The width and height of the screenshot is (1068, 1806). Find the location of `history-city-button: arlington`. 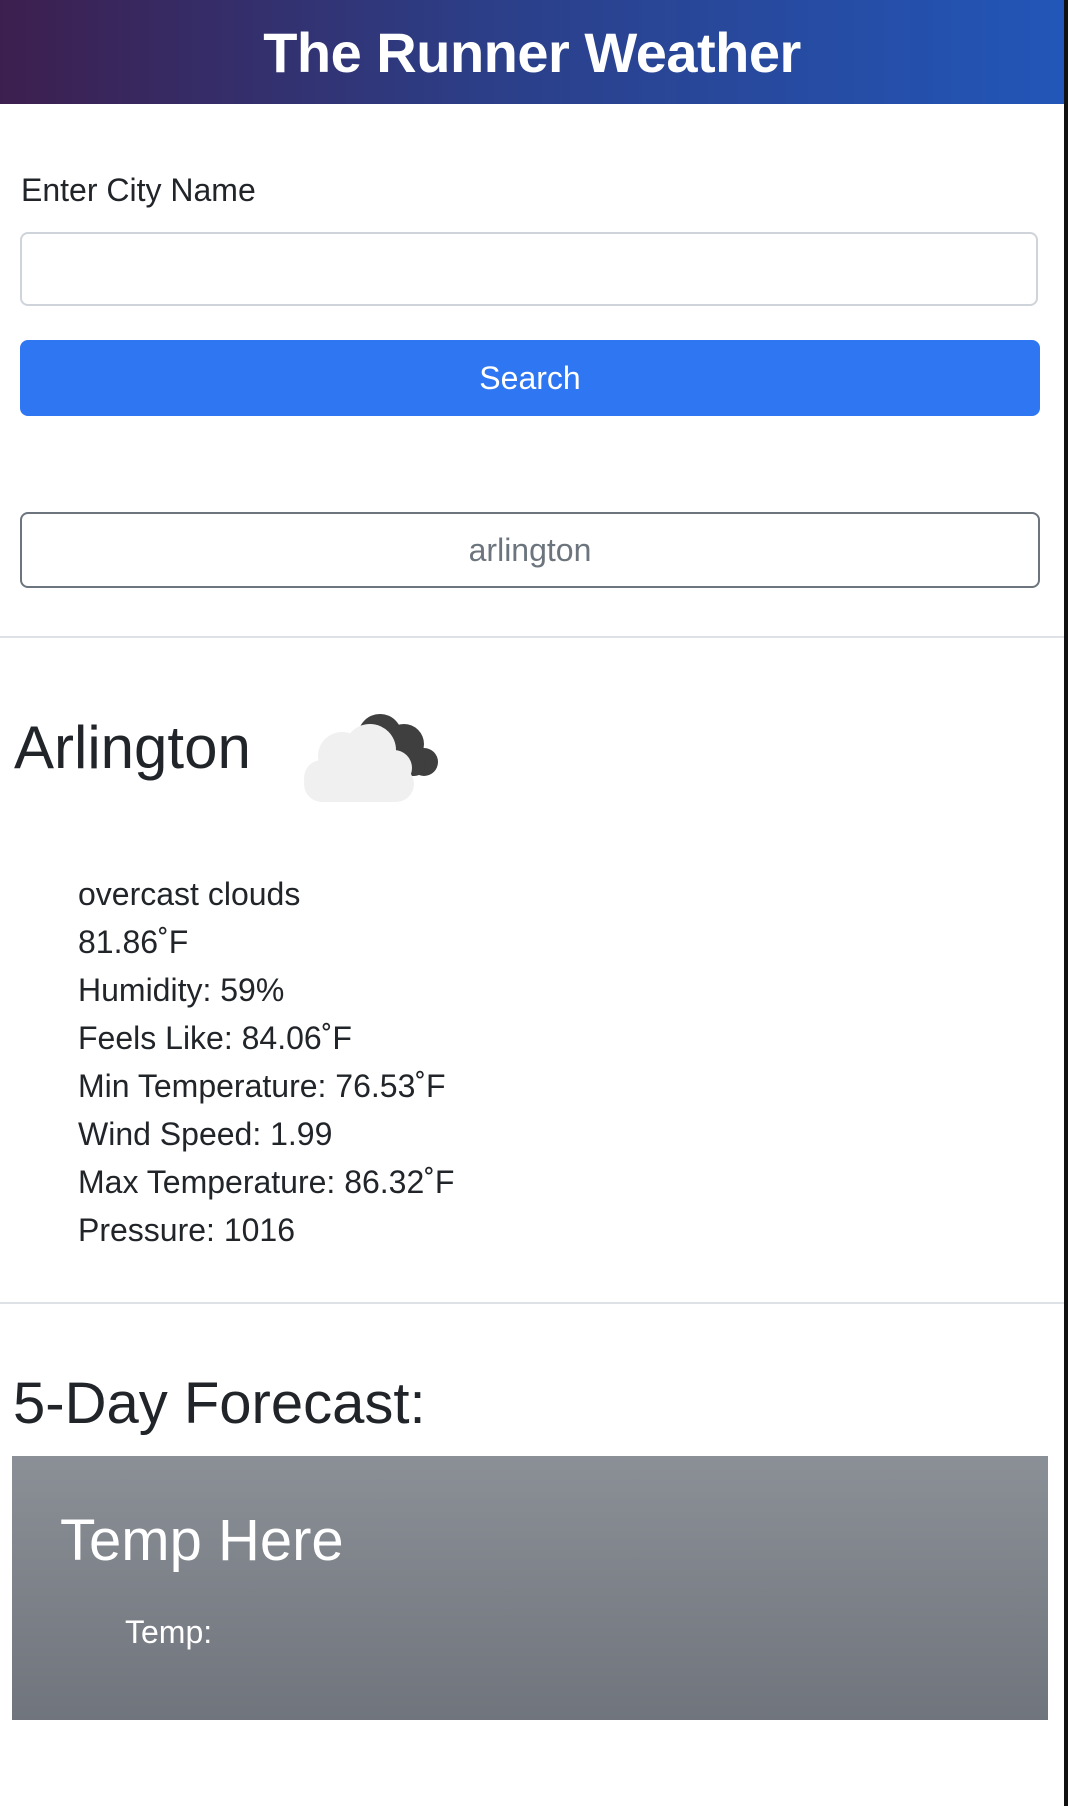

history-city-button: arlington is located at coordinates (530, 550).